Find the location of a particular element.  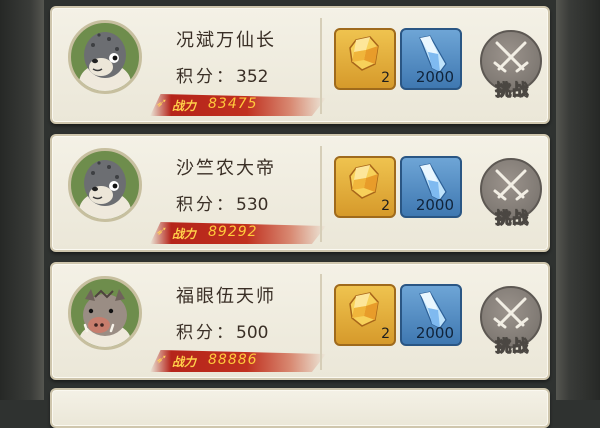

score-row: 积分：500 is located at coordinates (222, 330).